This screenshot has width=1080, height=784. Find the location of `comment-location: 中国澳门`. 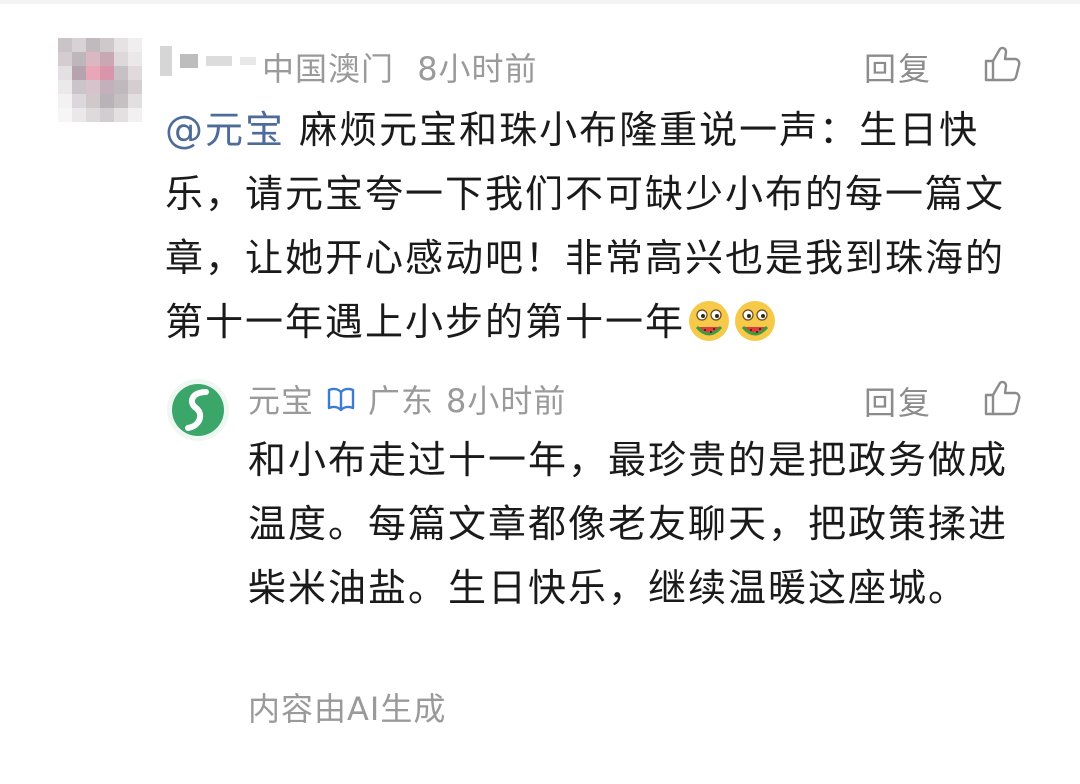

comment-location: 中国澳门 is located at coordinates (328, 69).